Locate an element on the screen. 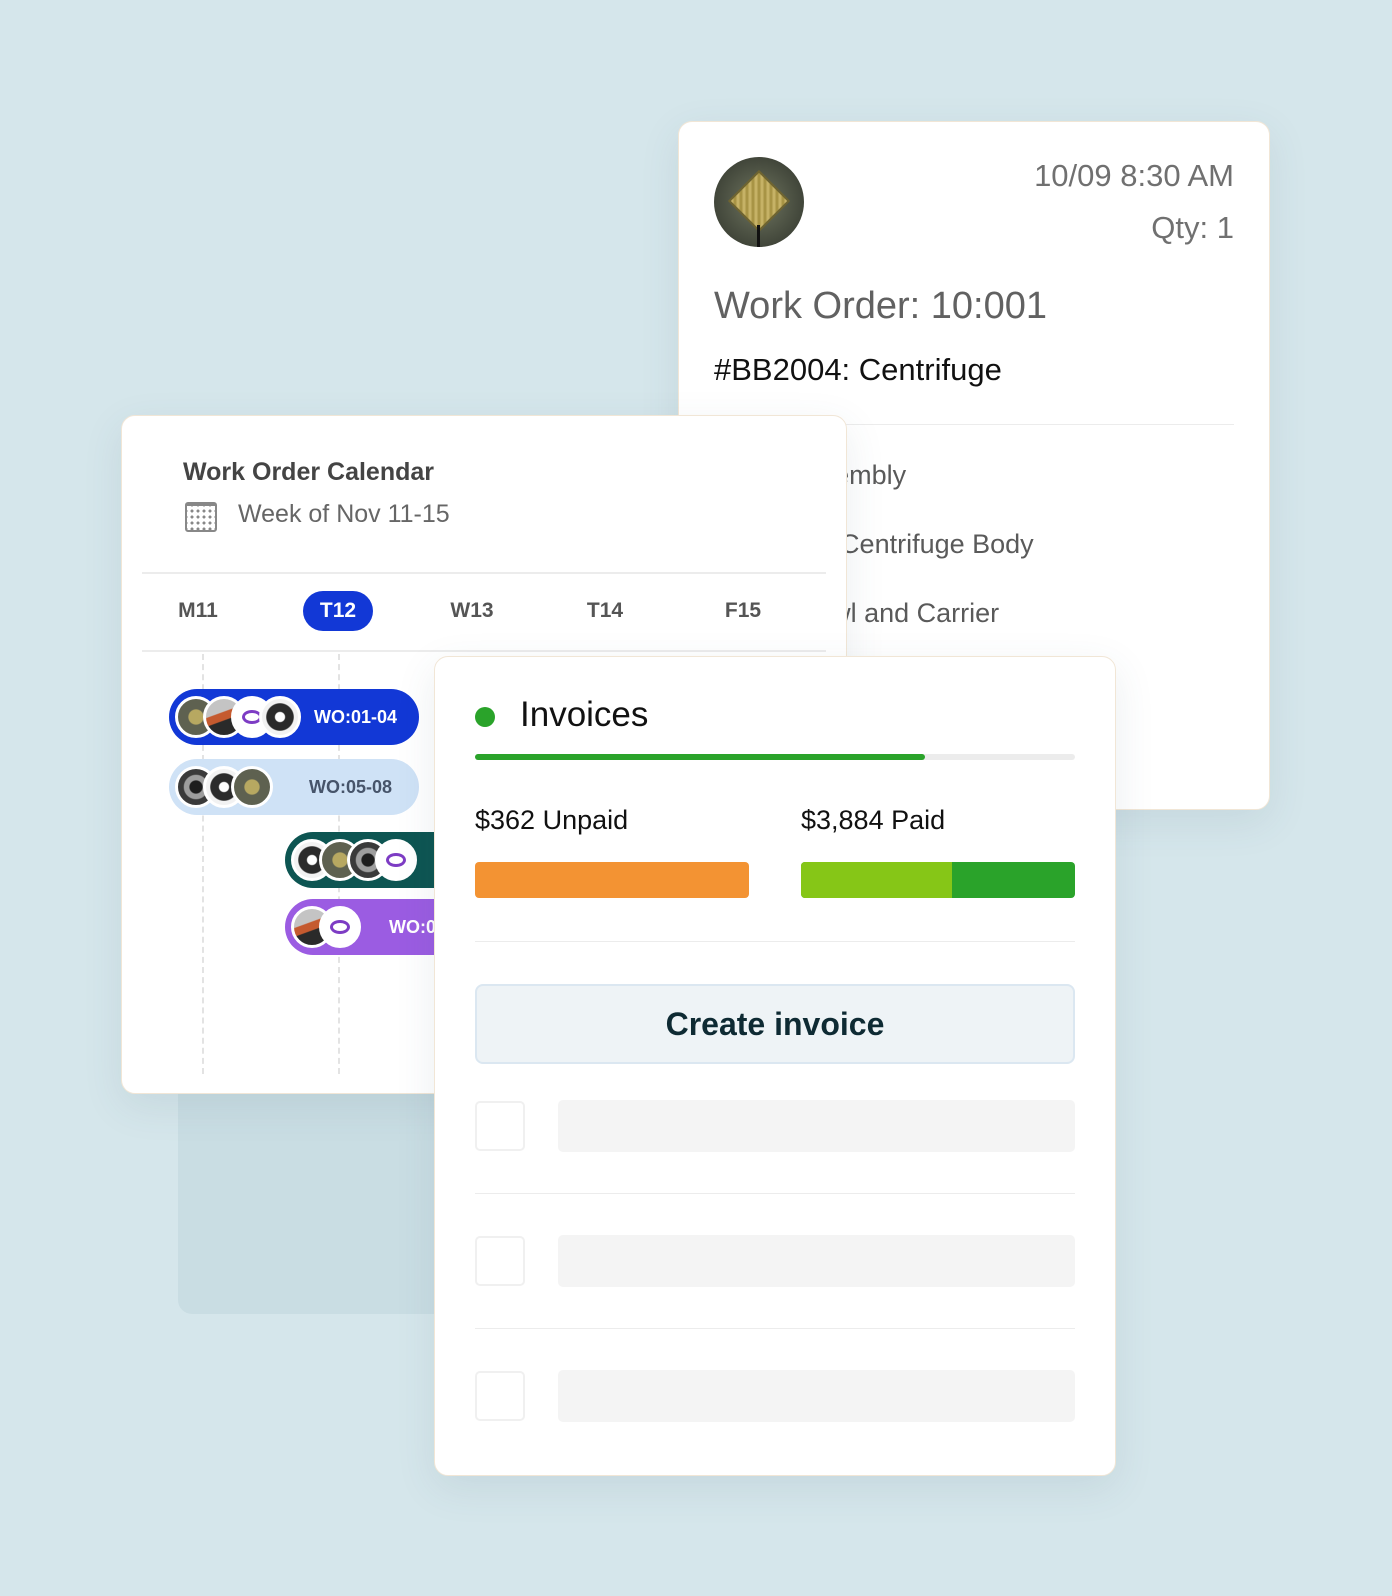  paid-amount: $3,884 Paid is located at coordinates (873, 820).